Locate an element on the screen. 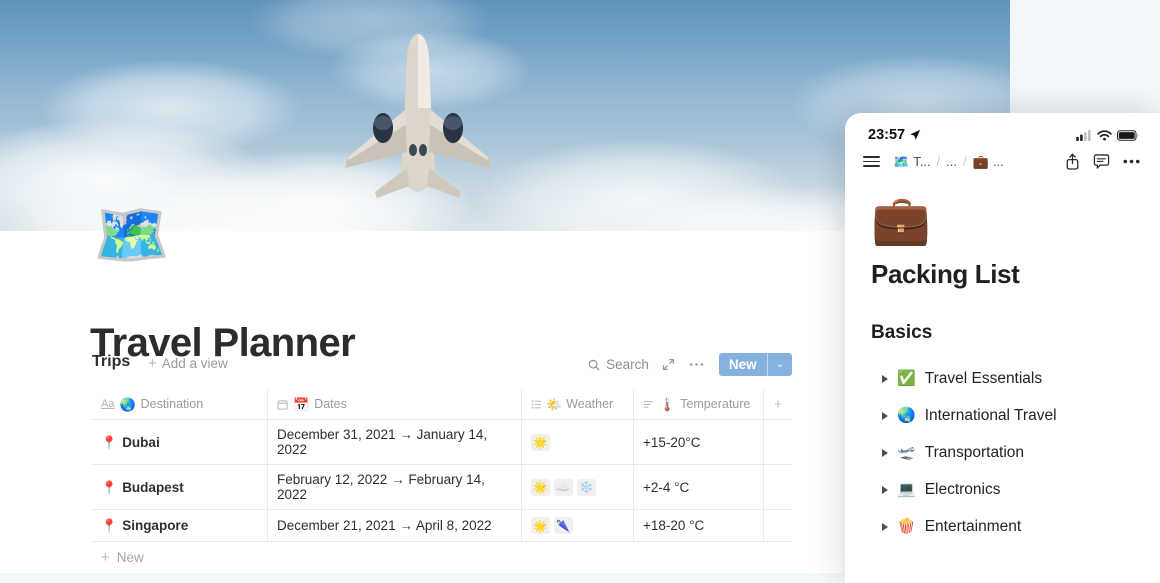  new-button: New ⌄ is located at coordinates (755, 364).